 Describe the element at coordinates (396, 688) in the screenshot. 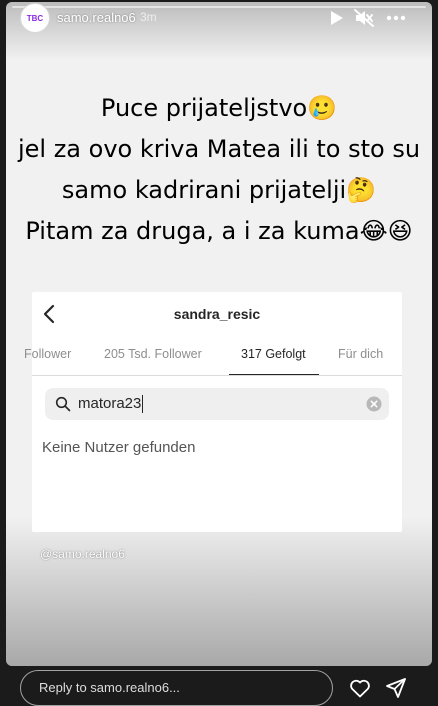

I see `send-icon` at that location.